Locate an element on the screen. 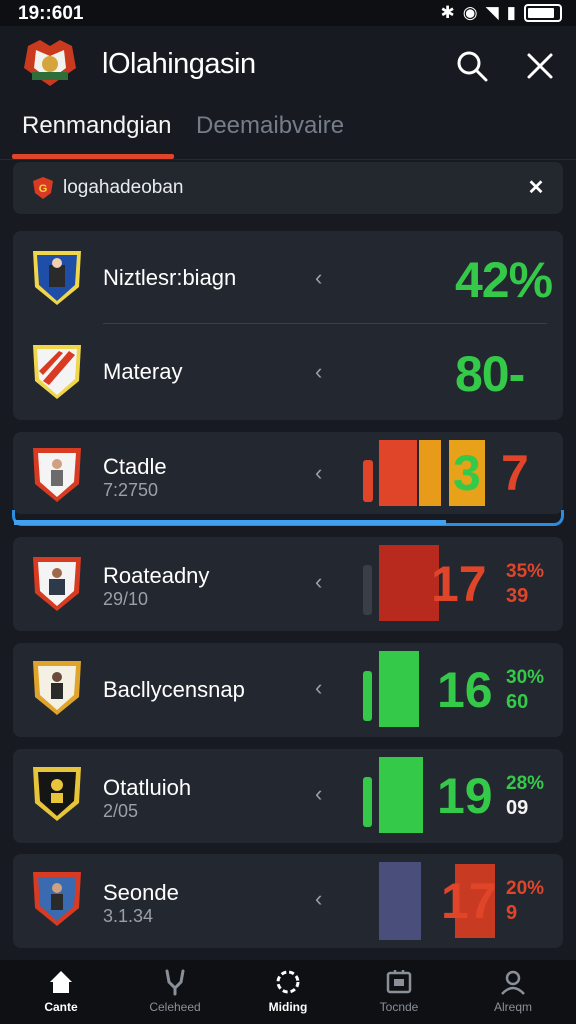 The image size is (576, 1024). home-icon is located at coordinates (61, 982).